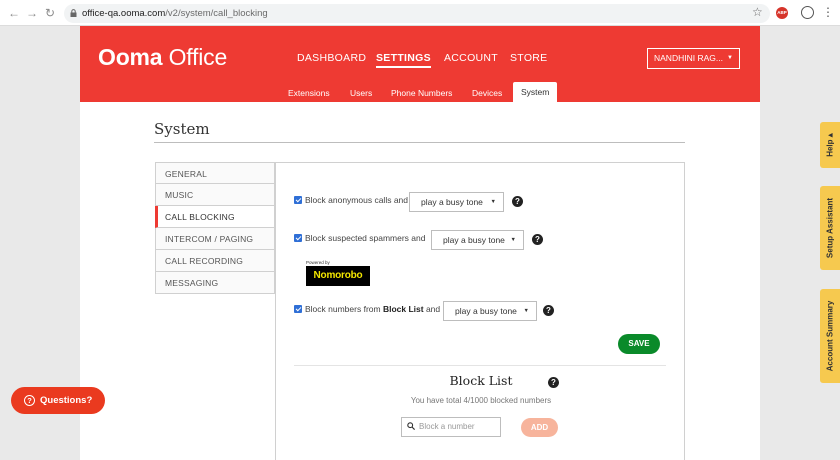  What do you see at coordinates (50, 13) in the screenshot?
I see `reload-icon: ↻` at bounding box center [50, 13].